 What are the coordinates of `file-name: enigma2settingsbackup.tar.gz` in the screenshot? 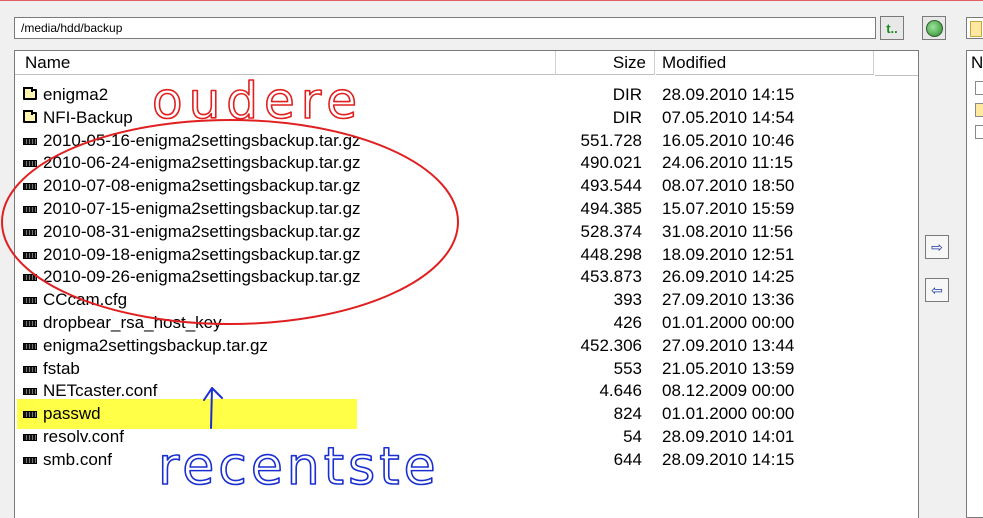 It's located at (155, 345).